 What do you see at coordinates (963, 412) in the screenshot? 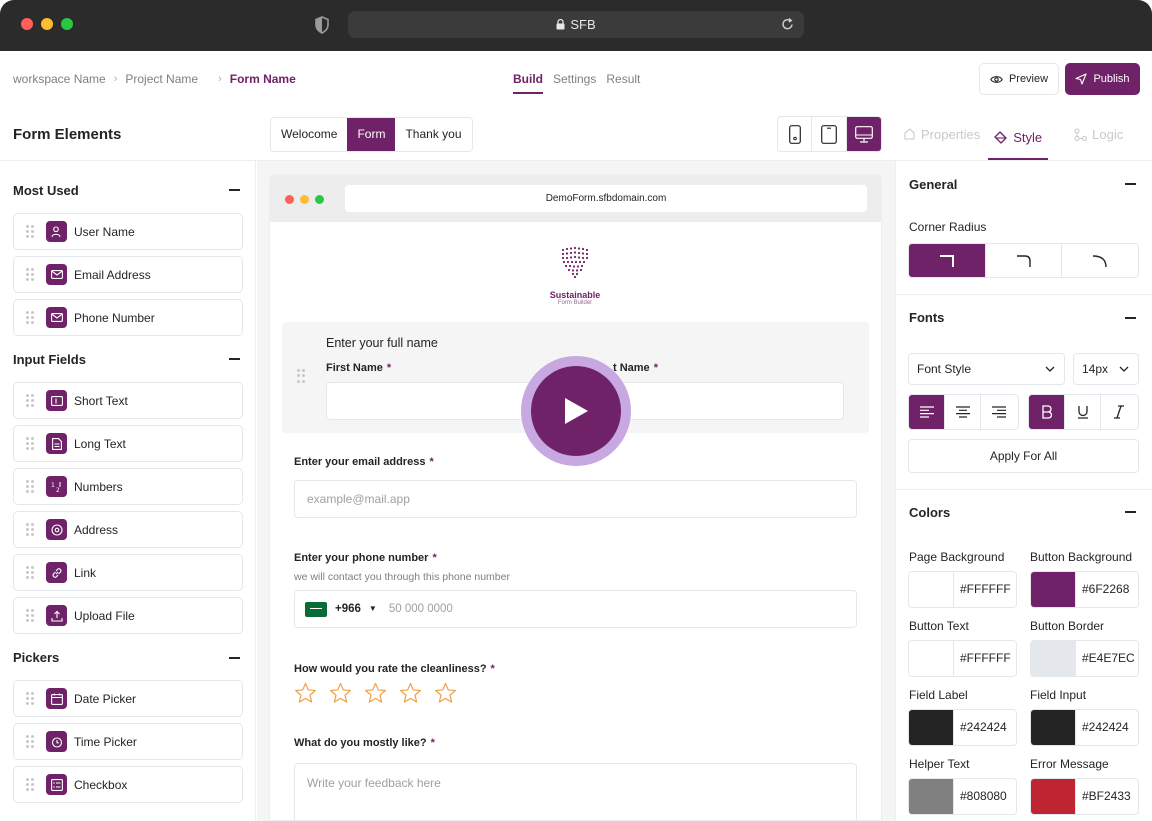
I see `align-center-button` at bounding box center [963, 412].